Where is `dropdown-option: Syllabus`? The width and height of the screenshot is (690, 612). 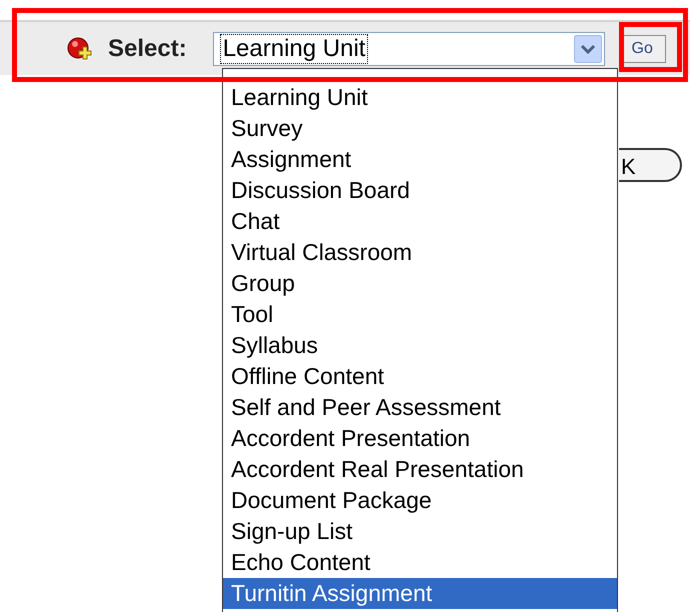
dropdown-option: Syllabus is located at coordinates (420, 345).